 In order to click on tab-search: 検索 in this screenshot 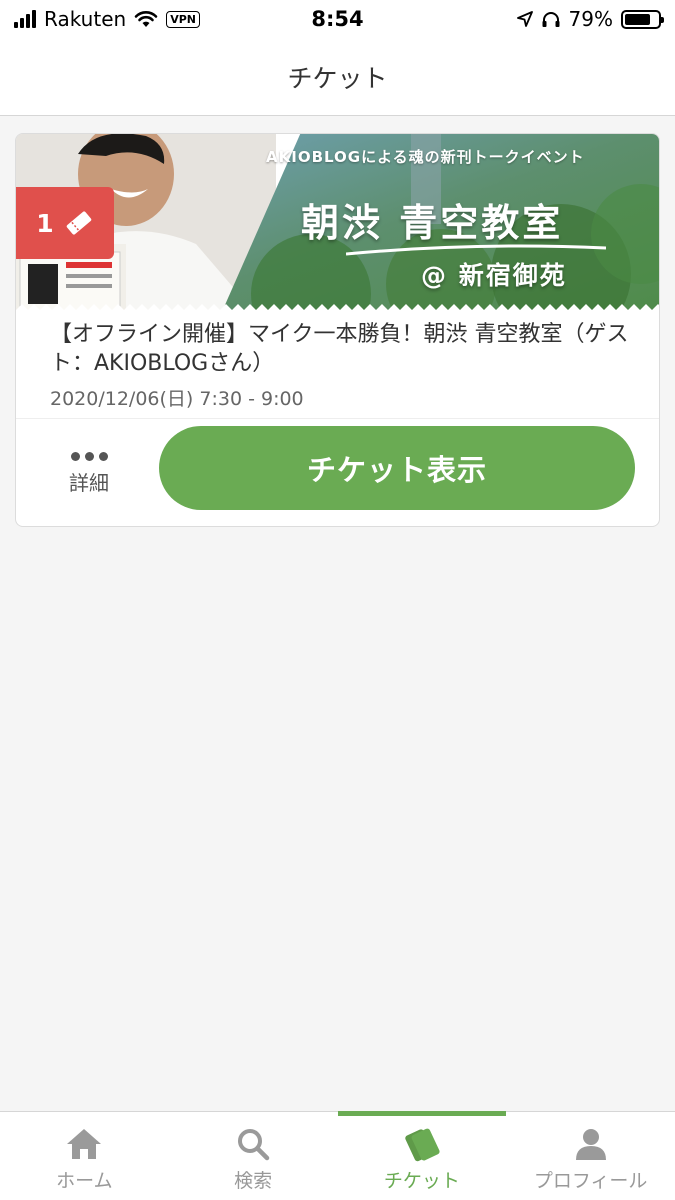, I will do `click(253, 1156)`.